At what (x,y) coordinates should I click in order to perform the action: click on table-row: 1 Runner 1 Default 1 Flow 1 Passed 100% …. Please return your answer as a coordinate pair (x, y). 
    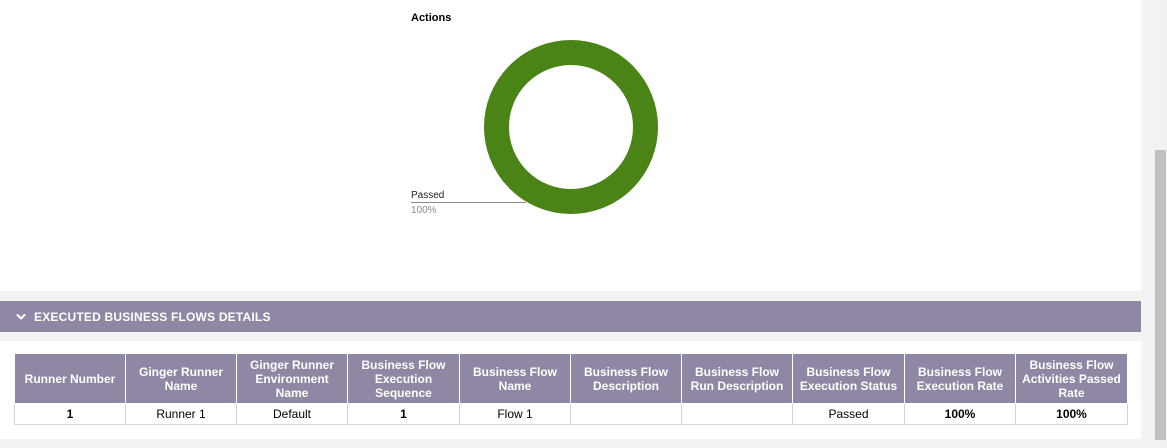
    Looking at the image, I should click on (571, 414).